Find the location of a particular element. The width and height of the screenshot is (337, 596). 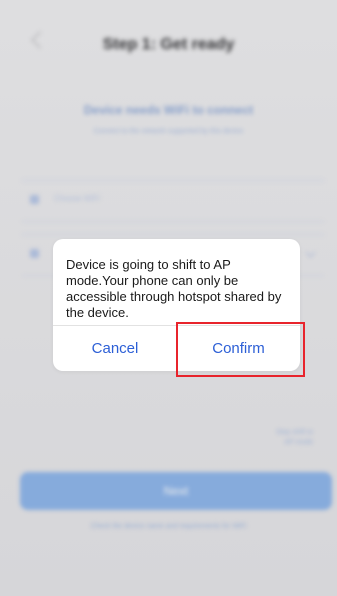

cancel-button: Cancel is located at coordinates (115, 348).